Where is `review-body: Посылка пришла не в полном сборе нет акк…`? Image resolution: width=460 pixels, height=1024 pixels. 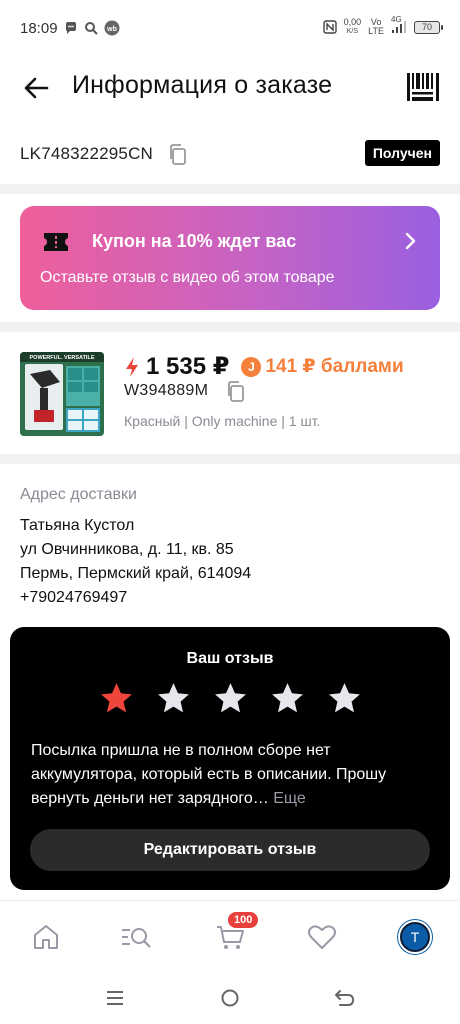
review-body: Посылка пришла не в полном сборе нет акк… is located at coordinates (209, 774).